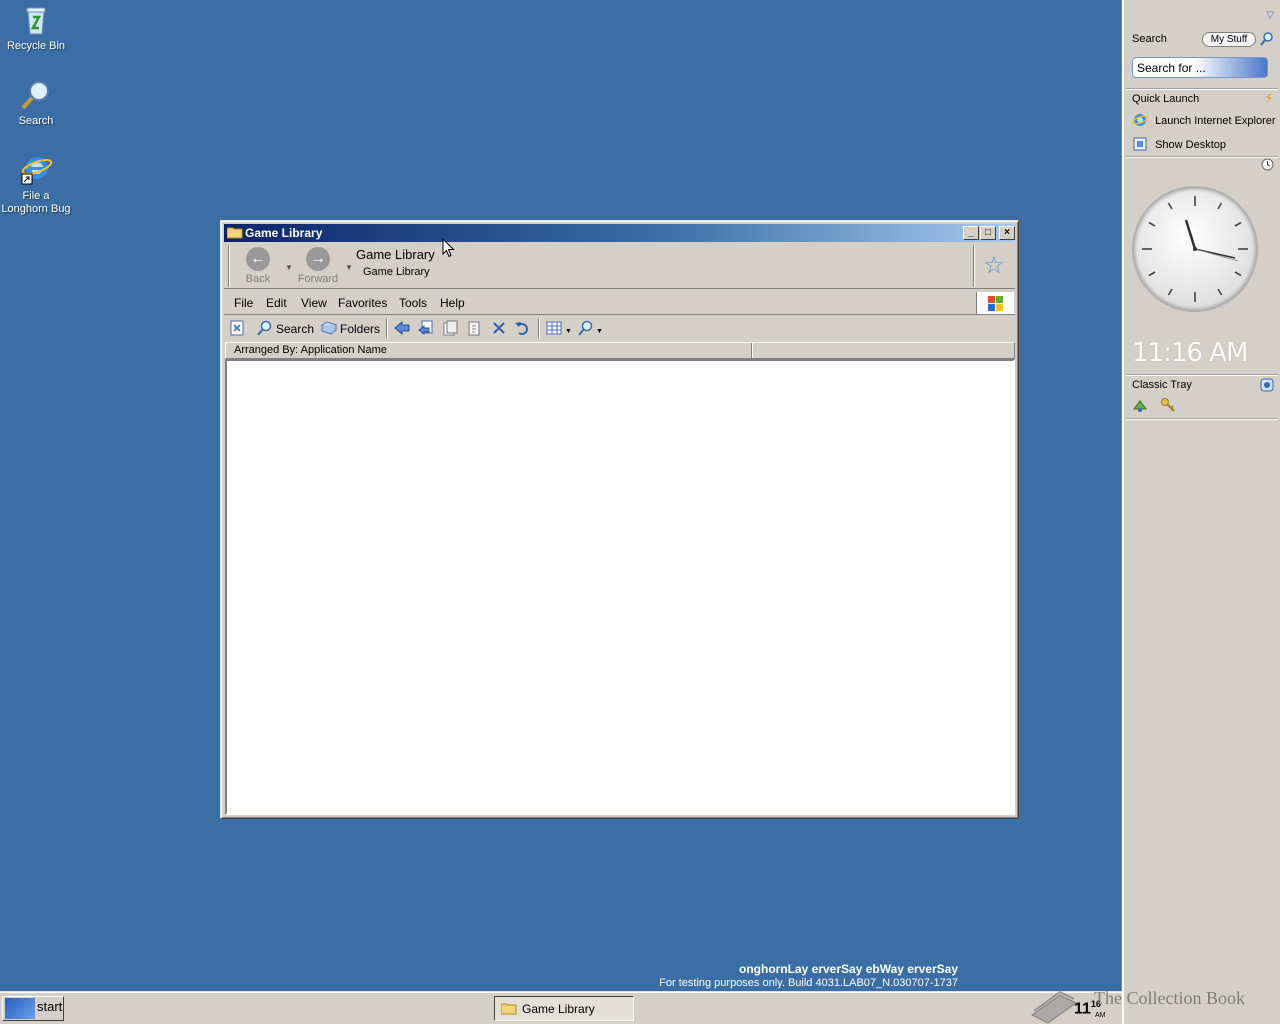  I want to click on delete-x-icon, so click(499, 328).